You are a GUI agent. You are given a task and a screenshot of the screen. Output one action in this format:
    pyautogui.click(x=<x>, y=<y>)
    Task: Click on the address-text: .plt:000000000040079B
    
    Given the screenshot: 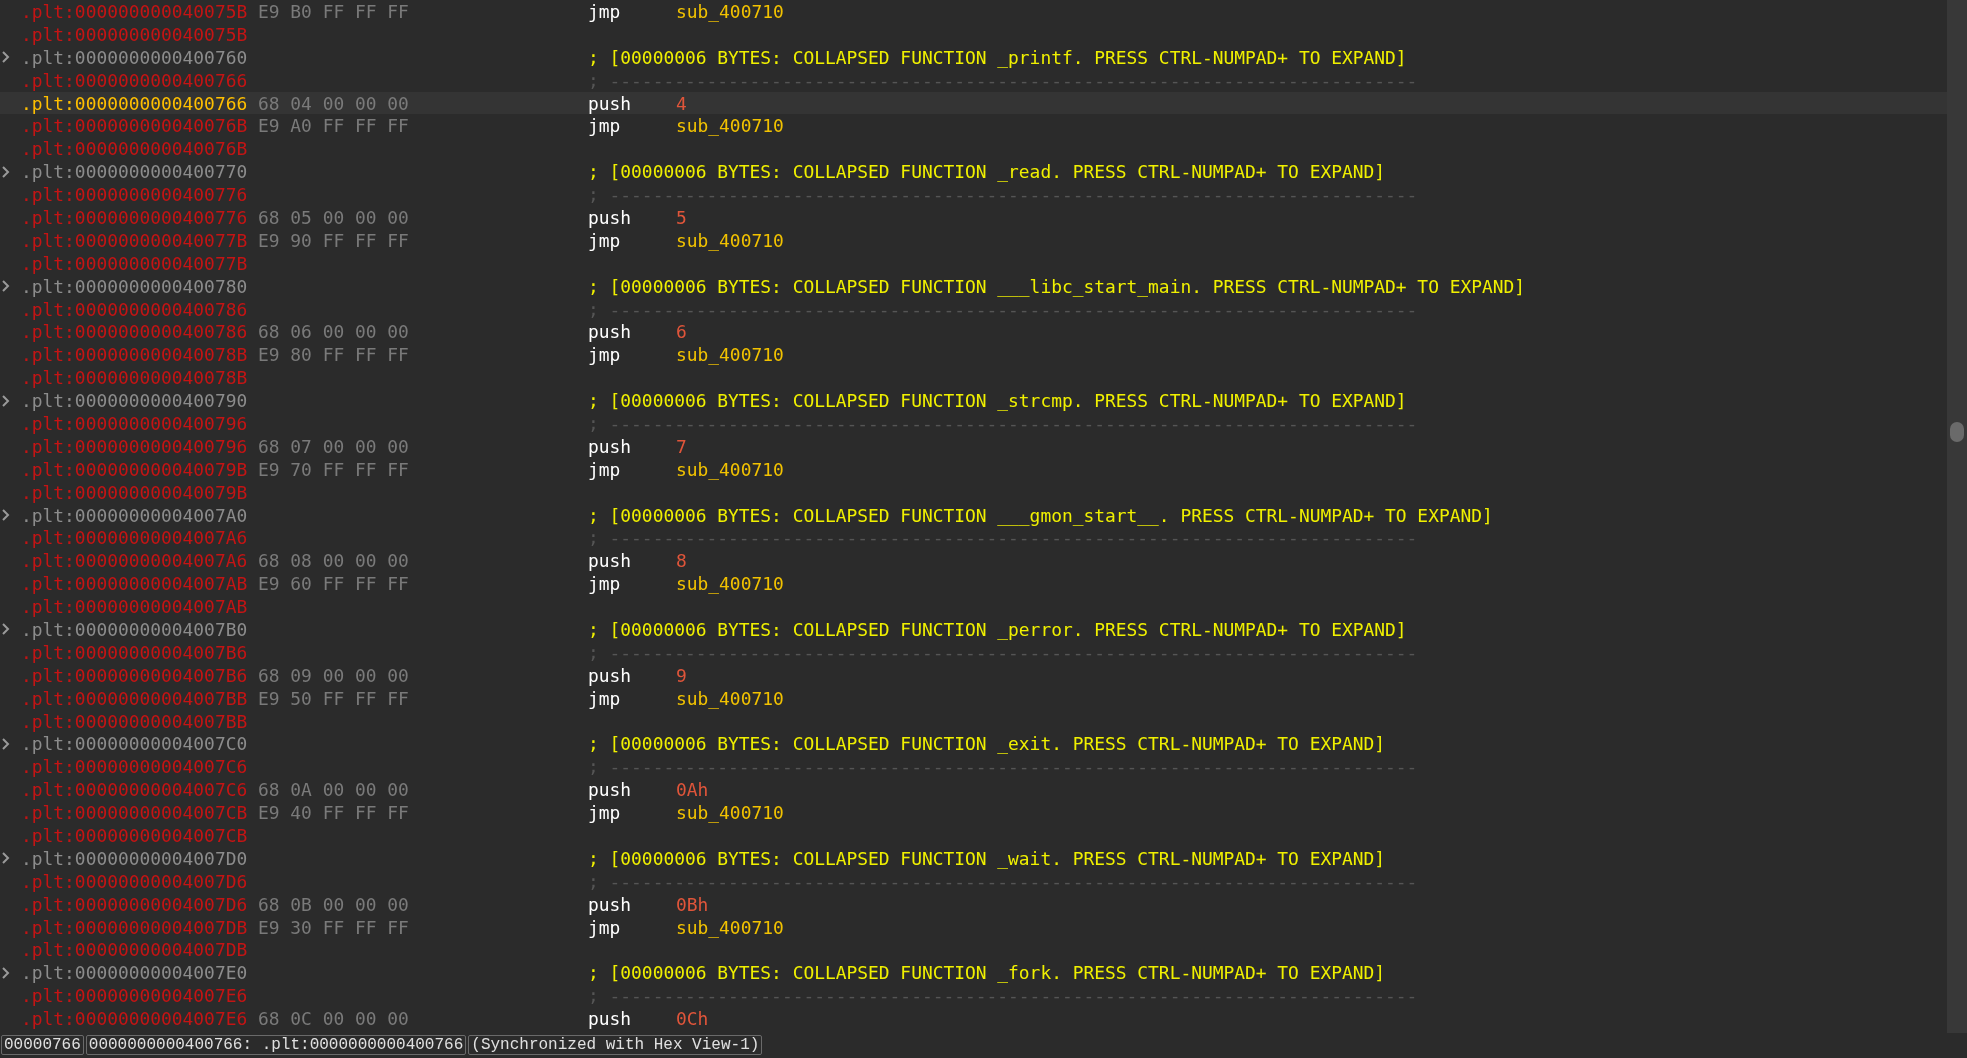 What is the action you would take?
    pyautogui.click(x=135, y=469)
    